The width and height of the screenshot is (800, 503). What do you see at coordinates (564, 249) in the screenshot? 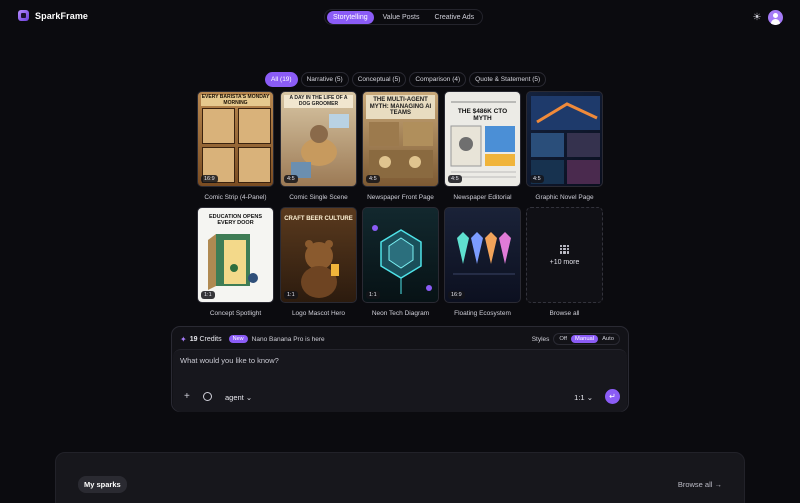
I see `grid-icon` at bounding box center [564, 249].